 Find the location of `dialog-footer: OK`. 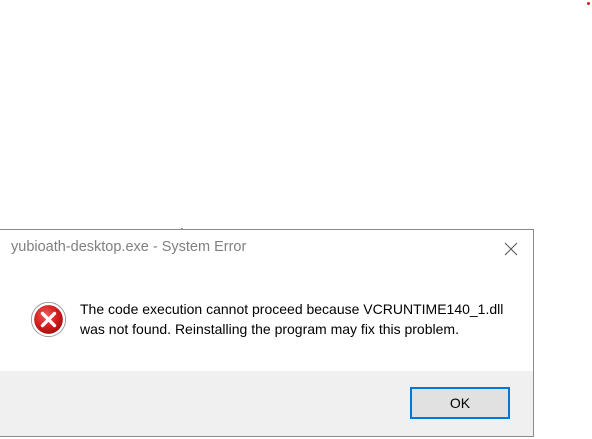

dialog-footer: OK is located at coordinates (266, 403).